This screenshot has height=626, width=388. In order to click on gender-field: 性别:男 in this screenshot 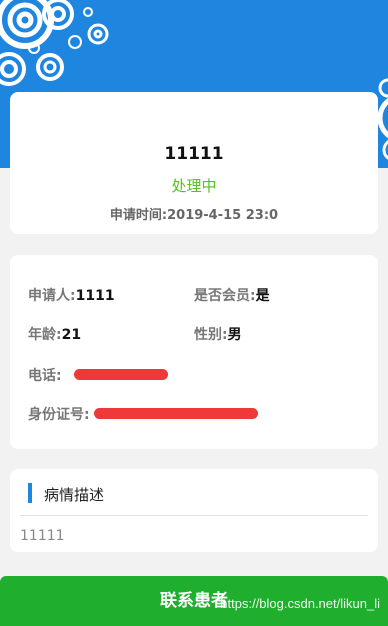, I will do `click(218, 334)`.